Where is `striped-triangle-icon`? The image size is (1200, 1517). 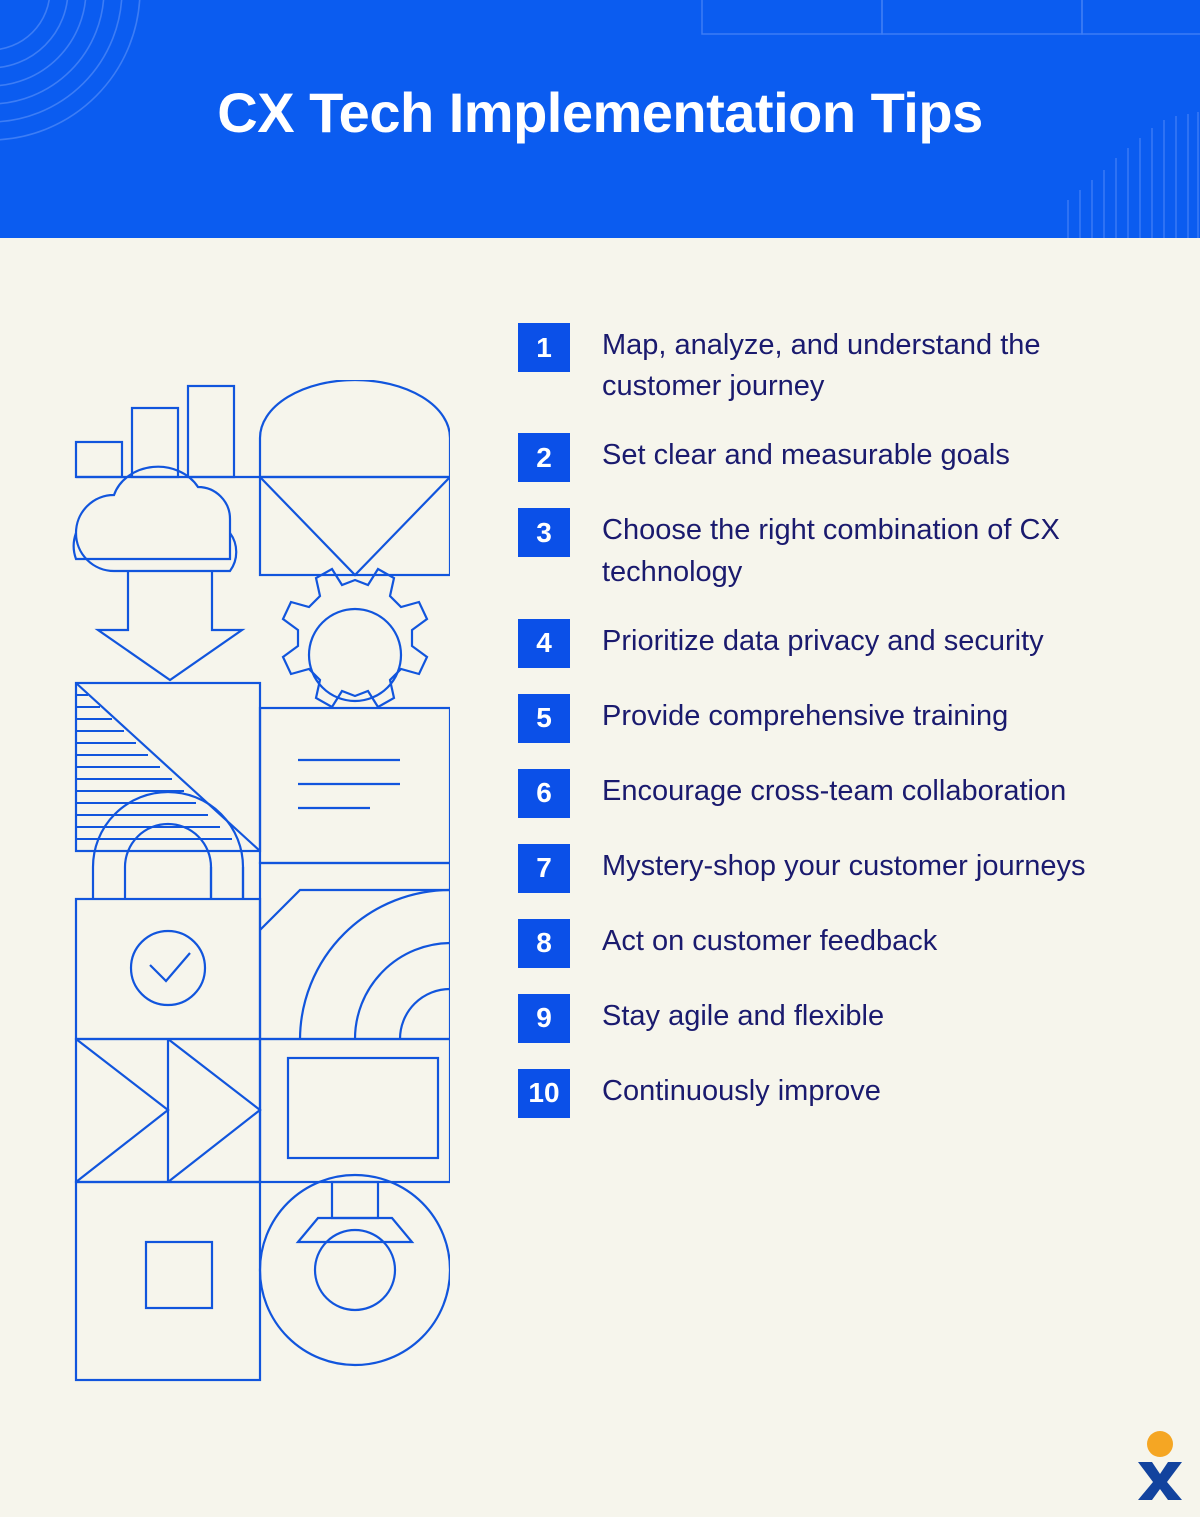 striped-triangle-icon is located at coordinates (168, 767).